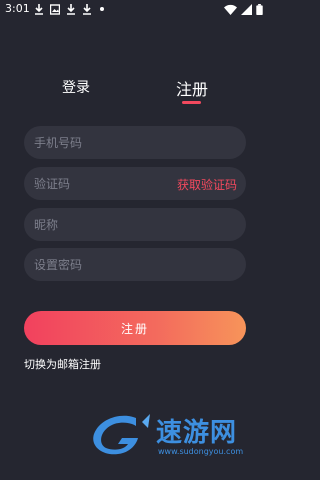 The height and width of the screenshot is (480, 320). What do you see at coordinates (135, 10) in the screenshot?
I see `status-bar: 3:01` at bounding box center [135, 10].